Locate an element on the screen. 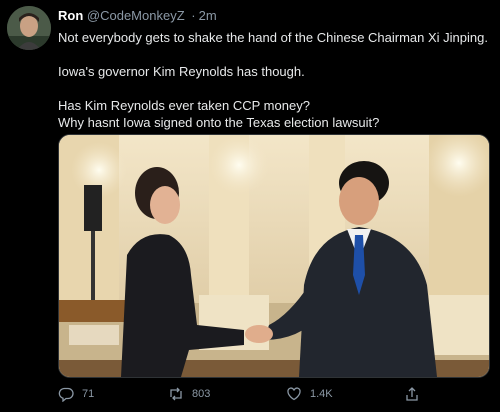 This screenshot has height=412, width=500. author-handle: @CodeMonkeyZ is located at coordinates (136, 15).